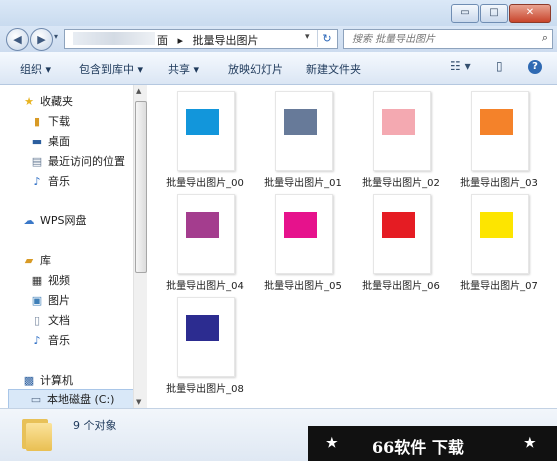 This screenshot has width=557, height=461. I want to click on search-input, so click(437, 39).